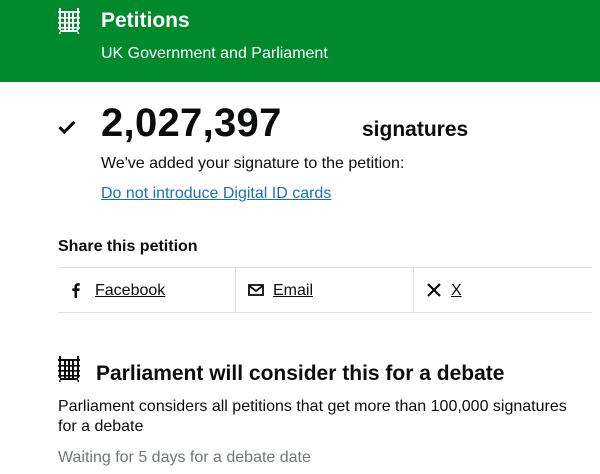  Describe the element at coordinates (415, 129) in the screenshot. I see `signatures-label: signatures` at that location.